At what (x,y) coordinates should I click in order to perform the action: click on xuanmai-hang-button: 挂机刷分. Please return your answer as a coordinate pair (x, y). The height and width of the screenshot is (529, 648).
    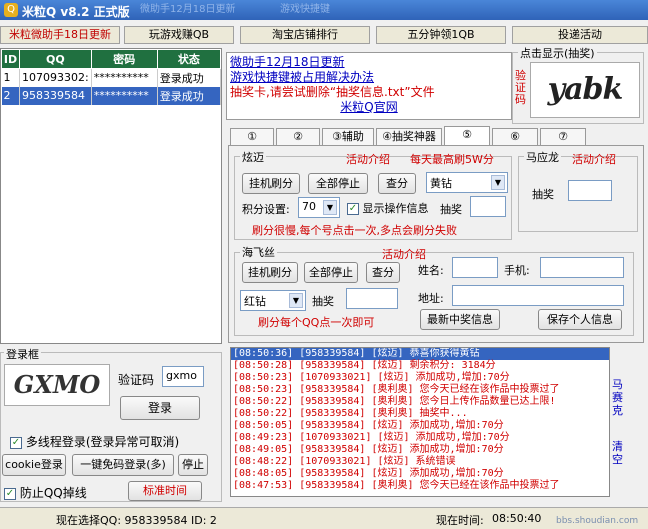
    Looking at the image, I should click on (271, 183).